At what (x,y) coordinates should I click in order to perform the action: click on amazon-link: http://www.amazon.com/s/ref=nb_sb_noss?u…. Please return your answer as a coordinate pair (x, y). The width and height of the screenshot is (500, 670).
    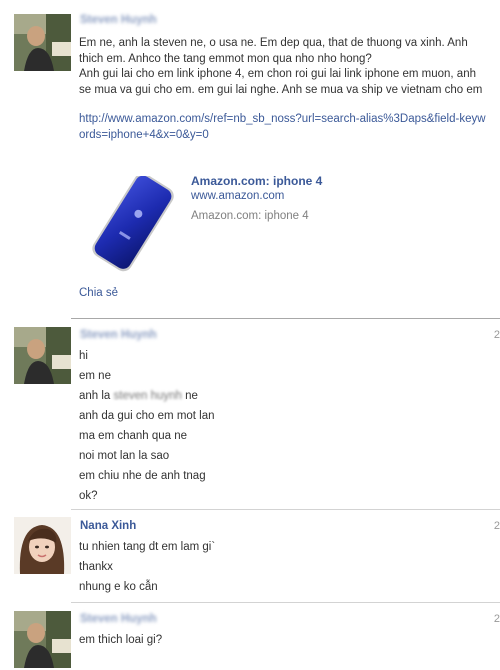
    Looking at the image, I should click on (282, 127).